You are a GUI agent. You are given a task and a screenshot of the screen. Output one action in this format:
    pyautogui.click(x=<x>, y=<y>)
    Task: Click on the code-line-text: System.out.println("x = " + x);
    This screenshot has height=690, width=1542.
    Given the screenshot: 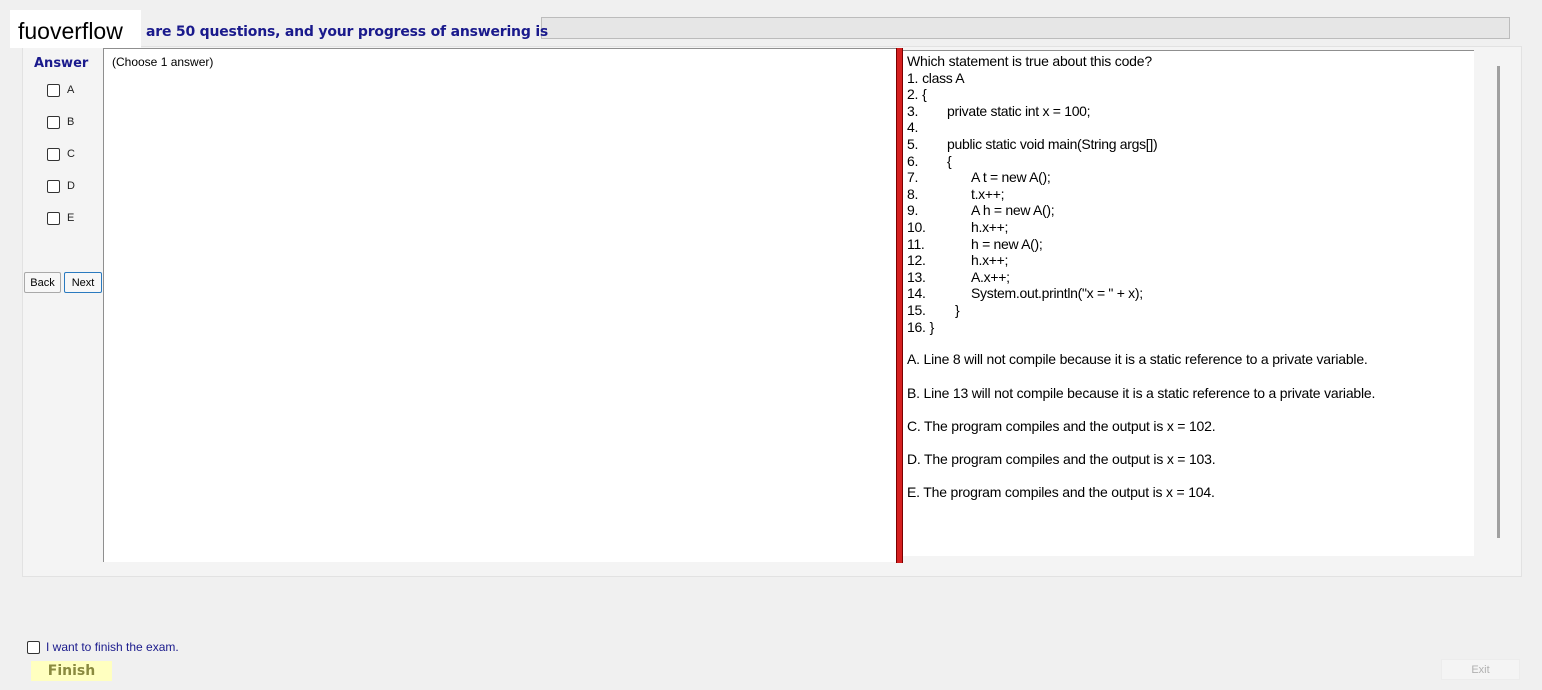 What is the action you would take?
    pyautogui.click(x=1057, y=293)
    